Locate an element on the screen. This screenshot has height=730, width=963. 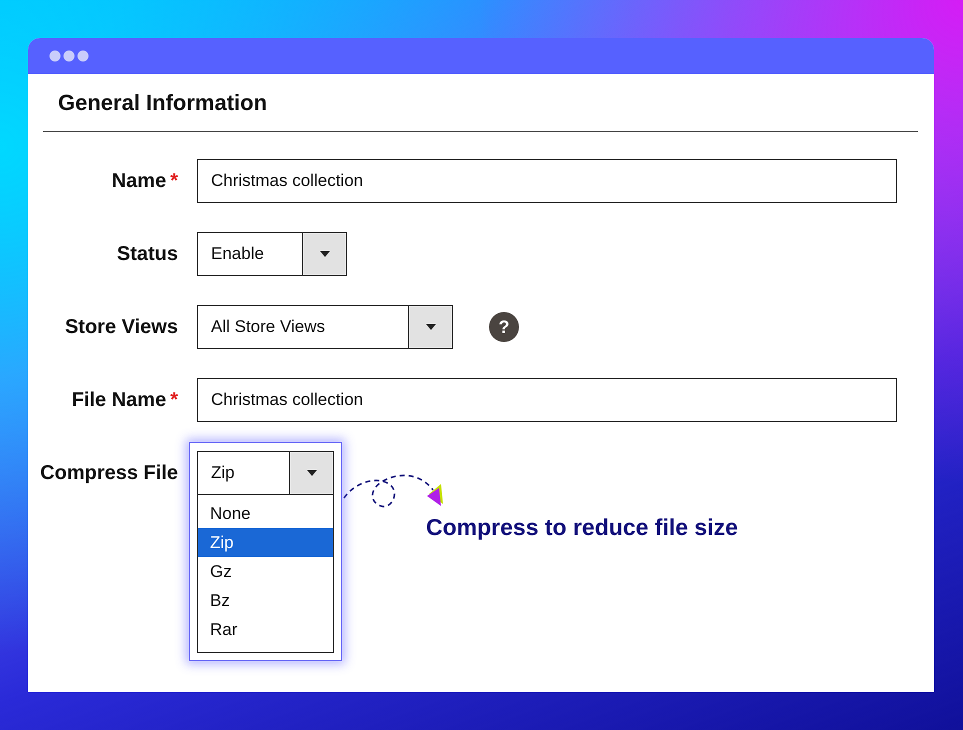
dropdown-option: Zip is located at coordinates (265, 542).